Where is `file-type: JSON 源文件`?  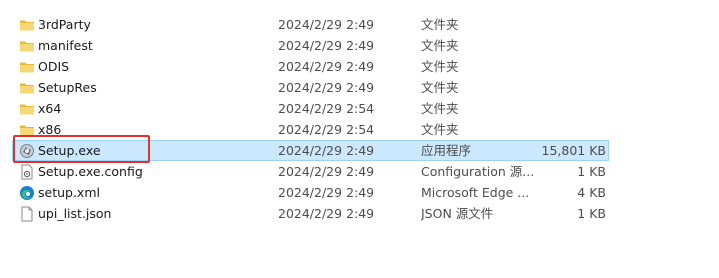
file-type: JSON 源文件 is located at coordinates (457, 213).